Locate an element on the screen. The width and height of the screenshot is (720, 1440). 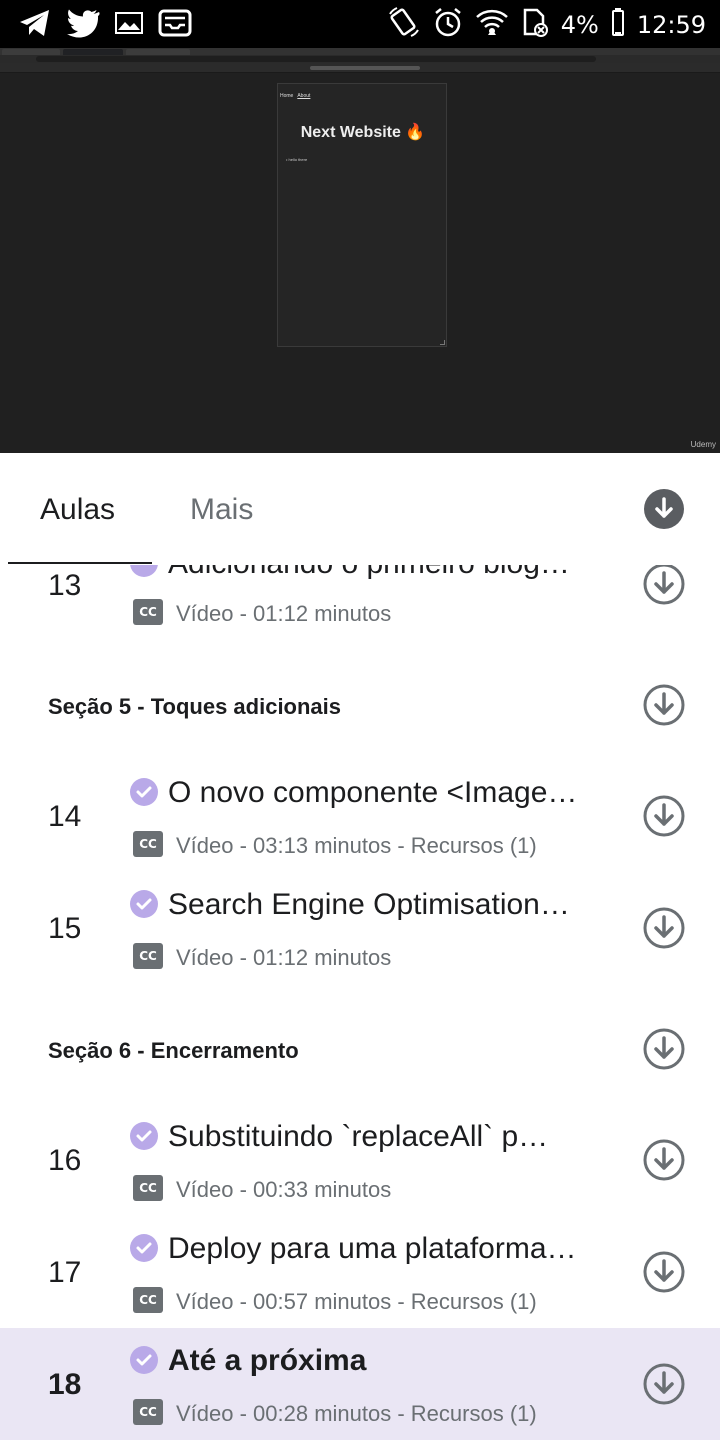
preview-nav-home: Home is located at coordinates (287, 96).